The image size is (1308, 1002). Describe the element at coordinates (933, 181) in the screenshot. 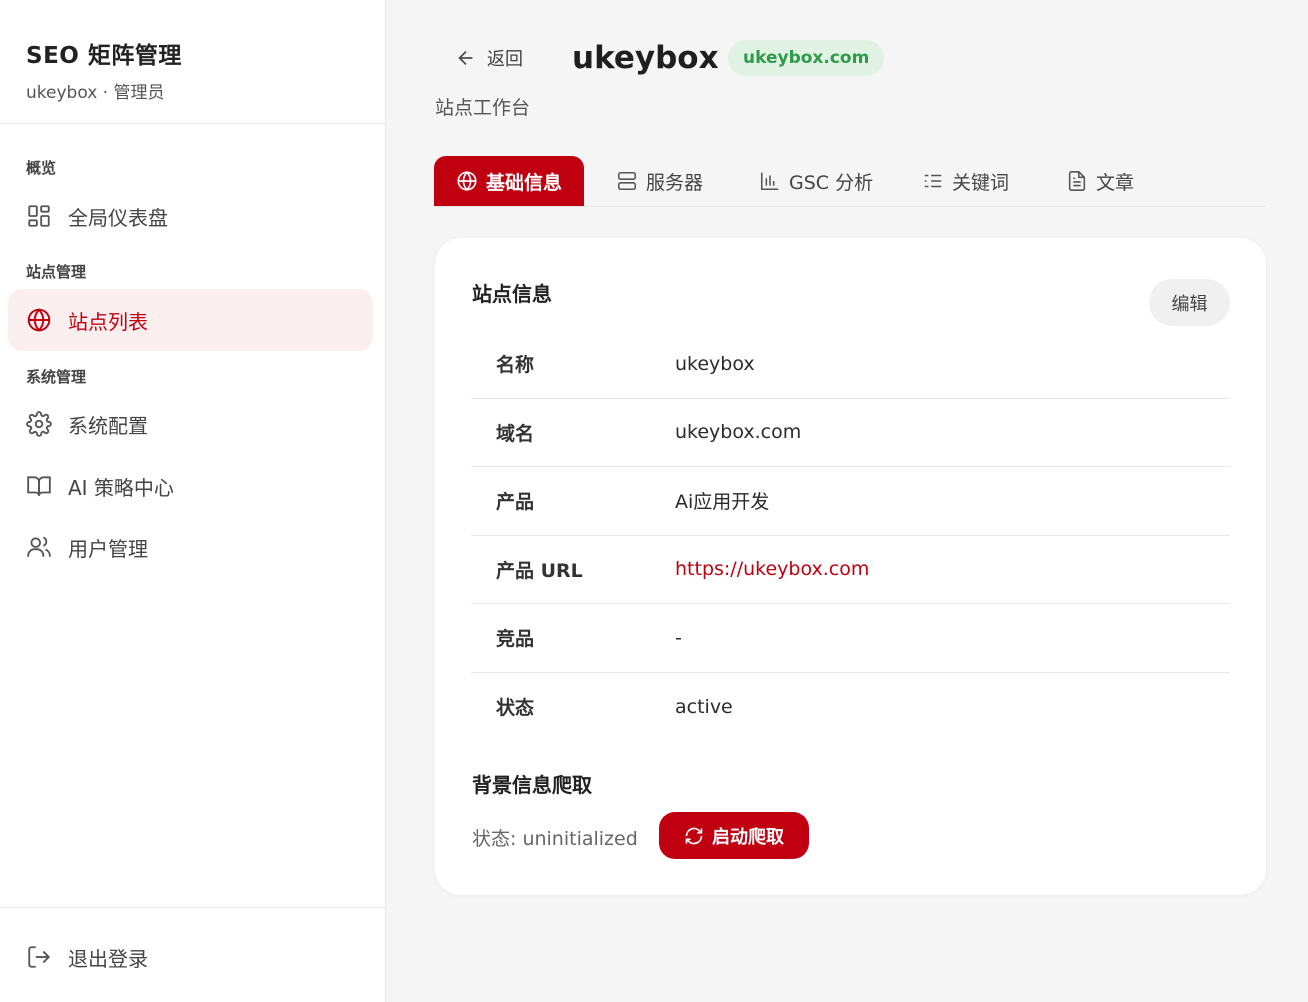

I see `list-icon` at that location.